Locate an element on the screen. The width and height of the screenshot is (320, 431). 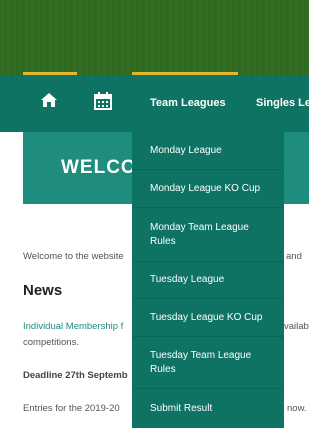
home-icon is located at coordinates (49, 102).